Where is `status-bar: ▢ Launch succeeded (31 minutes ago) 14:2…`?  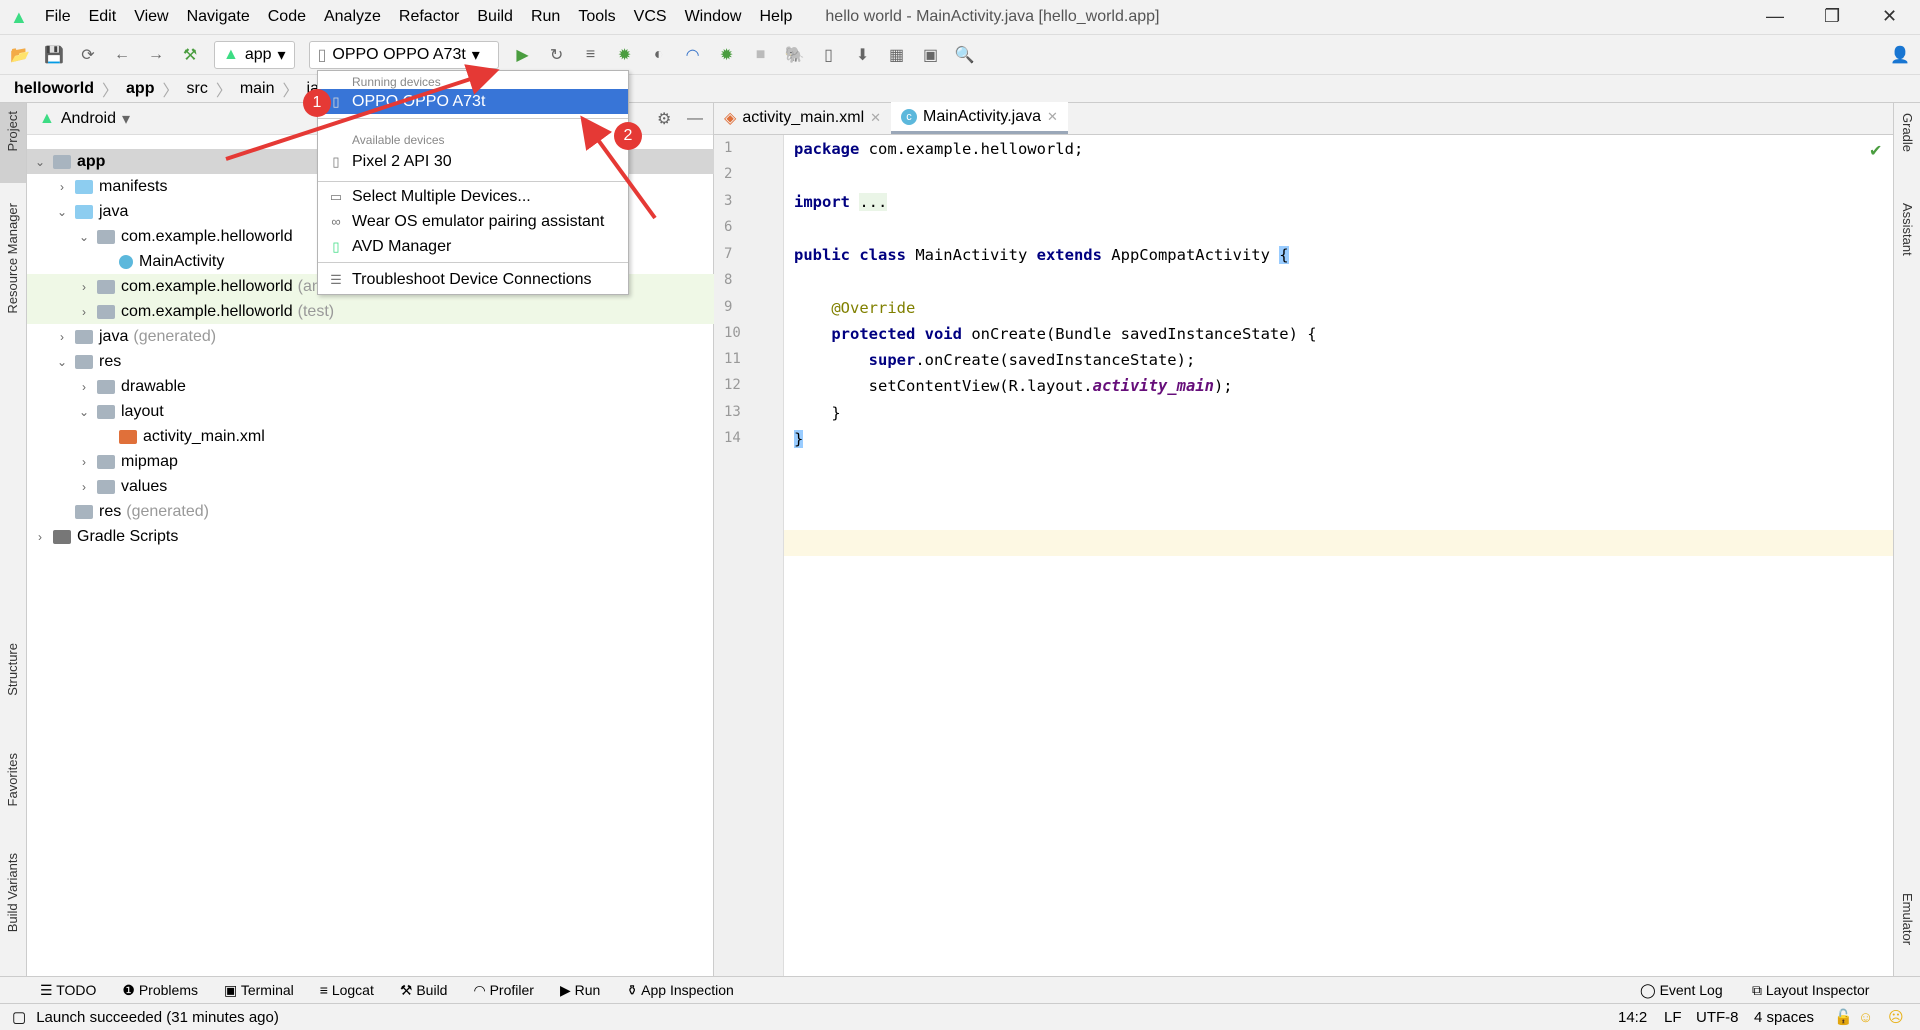
status-bar: ▢ Launch succeeded (31 minutes ago) 14:2… is located at coordinates (960, 1016).